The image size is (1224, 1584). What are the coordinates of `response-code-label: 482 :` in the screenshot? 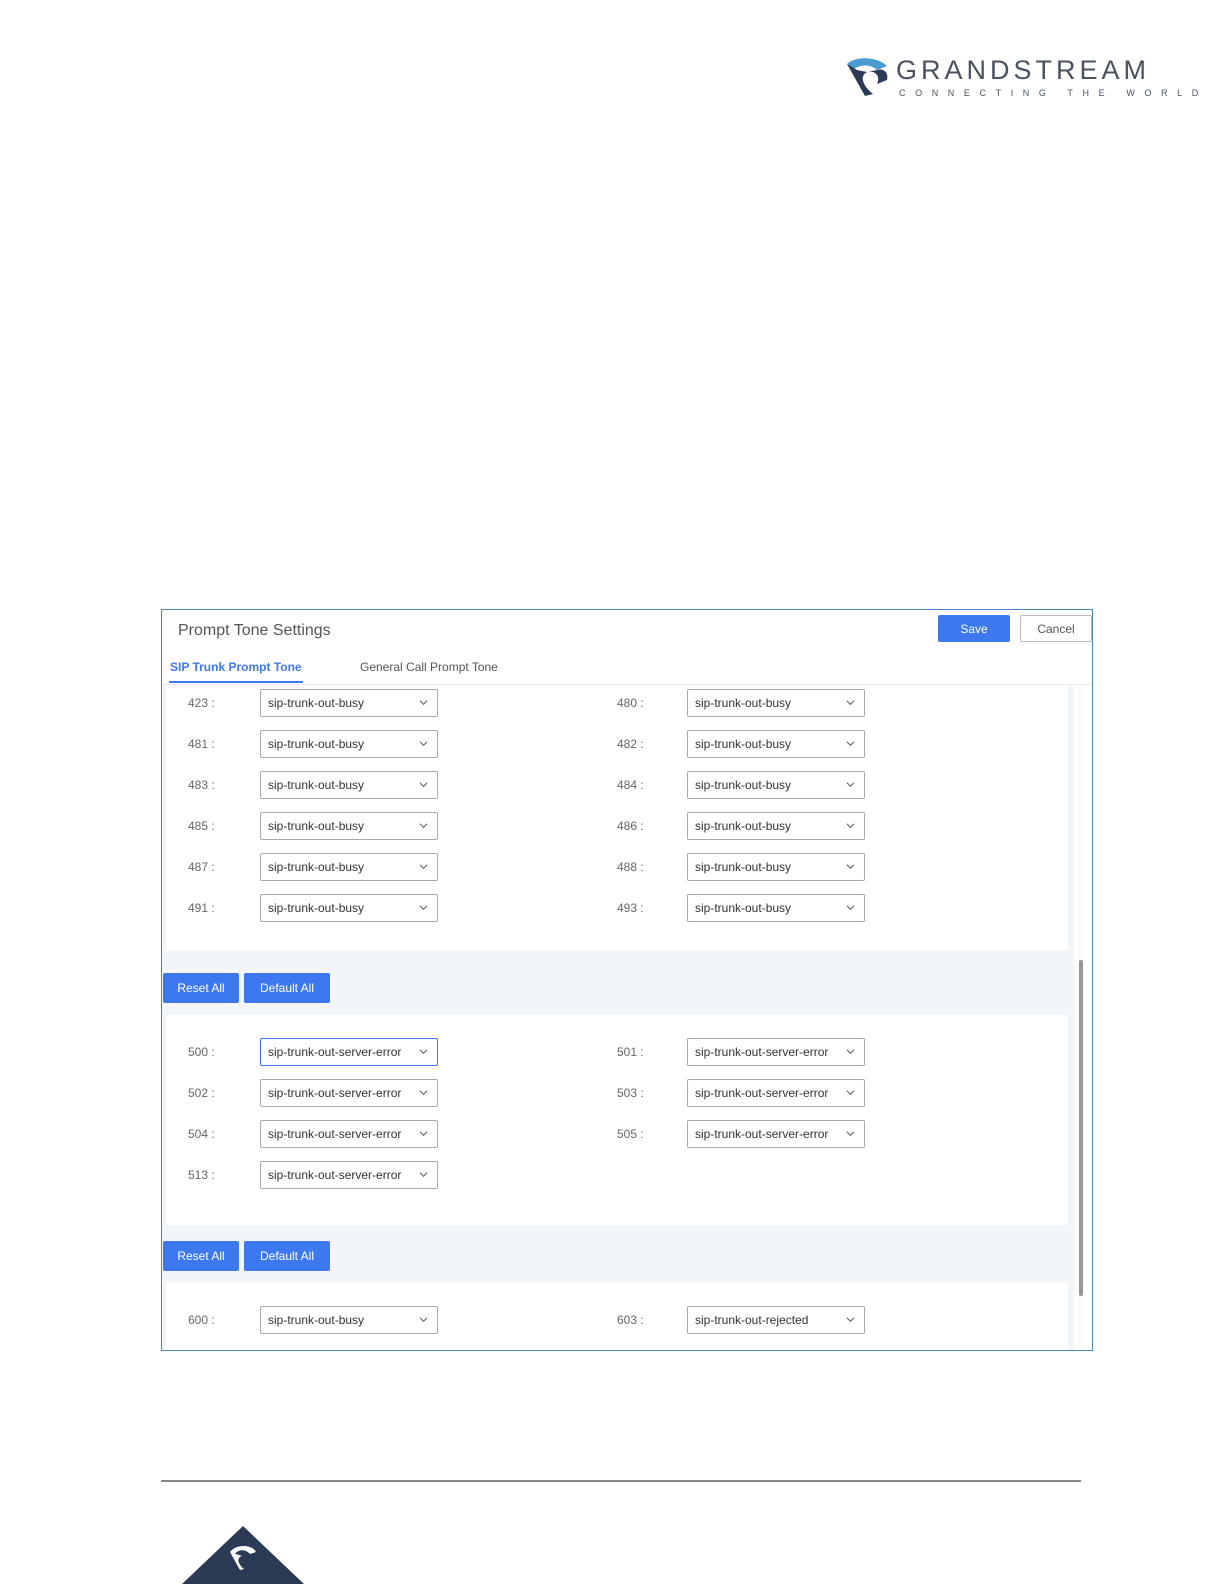 It's located at (630, 744).